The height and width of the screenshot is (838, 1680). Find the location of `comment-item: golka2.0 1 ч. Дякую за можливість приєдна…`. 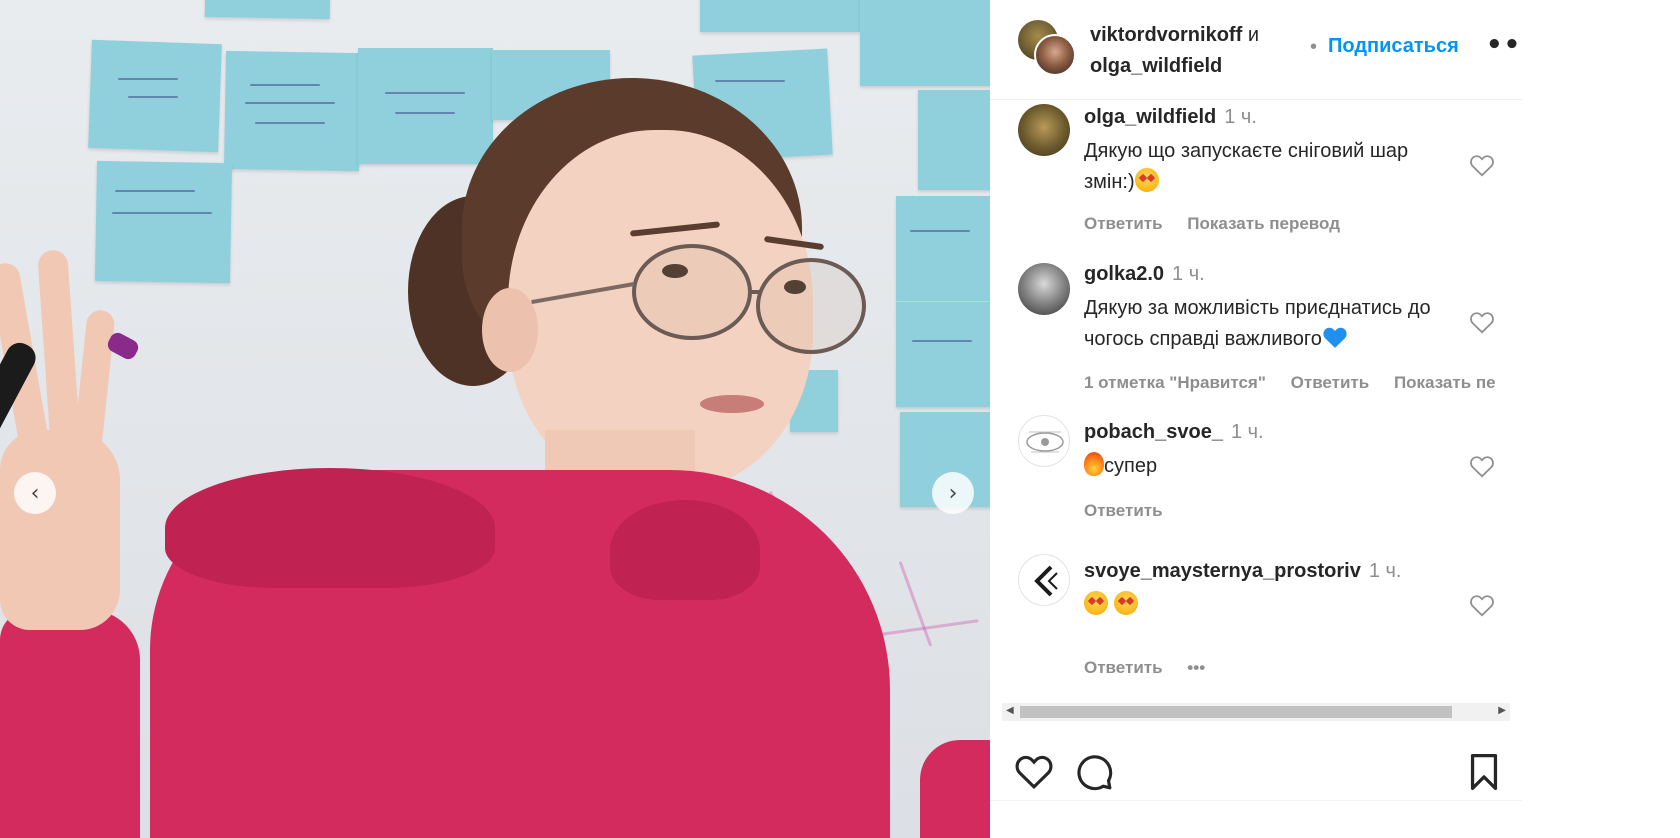

comment-item: golka2.0 1 ч. Дякую за можливість приєдна… is located at coordinates (1256, 330).